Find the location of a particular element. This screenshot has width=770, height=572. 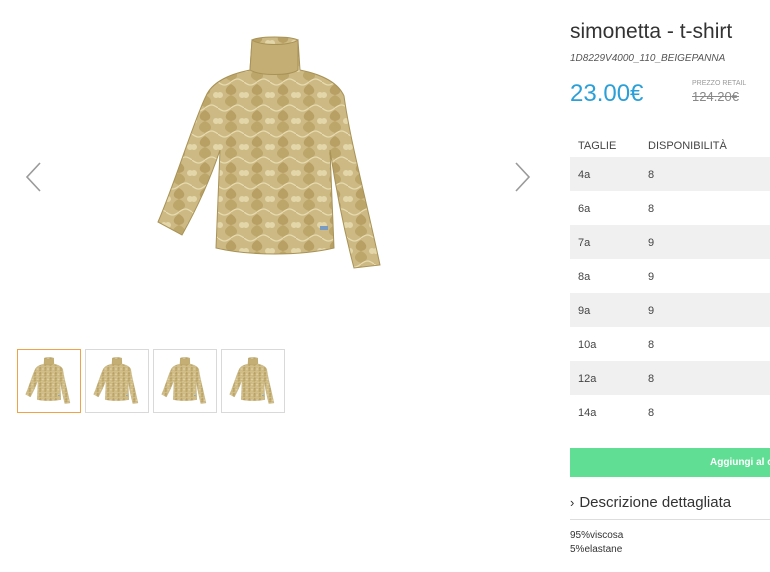

size-cell: 4a is located at coordinates (584, 175).